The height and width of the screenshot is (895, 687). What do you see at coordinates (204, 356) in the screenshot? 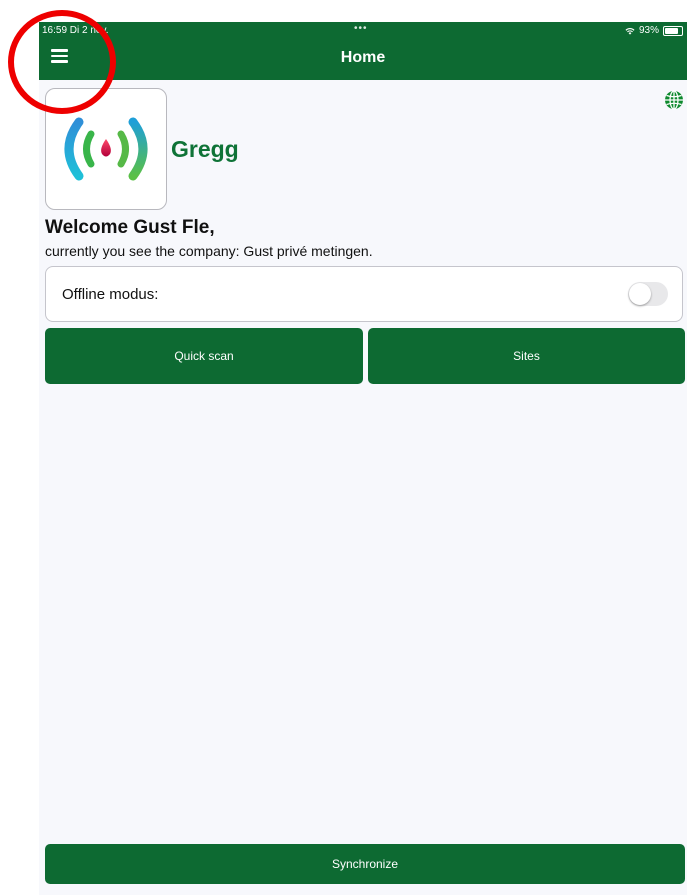
I see `quick-scan-button: Quick scan` at bounding box center [204, 356].